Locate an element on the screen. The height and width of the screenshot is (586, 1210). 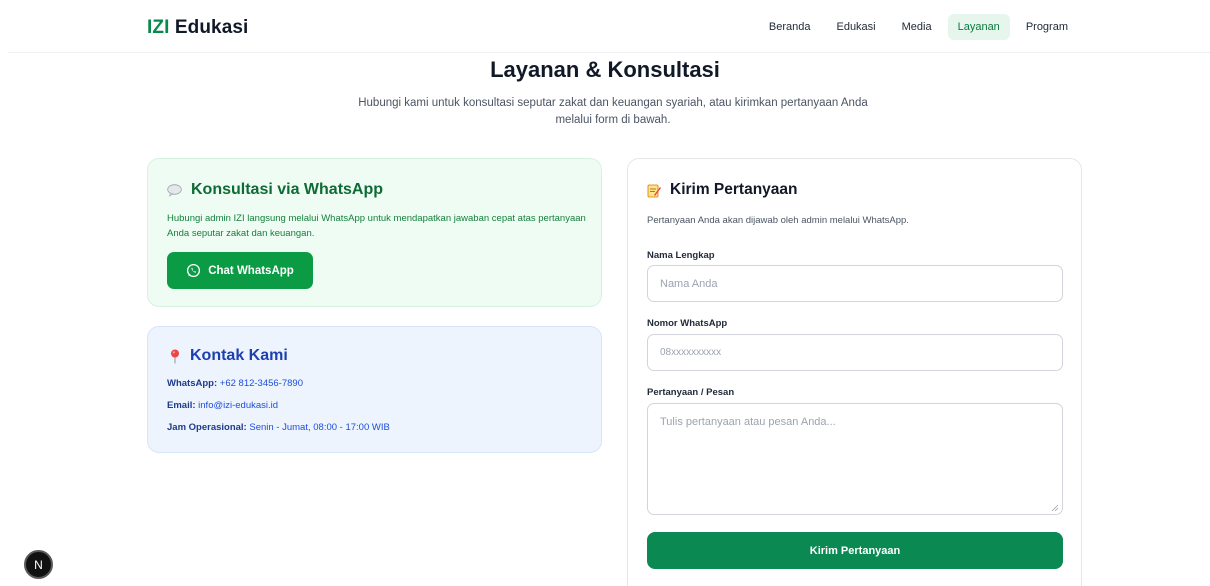
phone-label: Nomor WhatsApp is located at coordinates (687, 323).